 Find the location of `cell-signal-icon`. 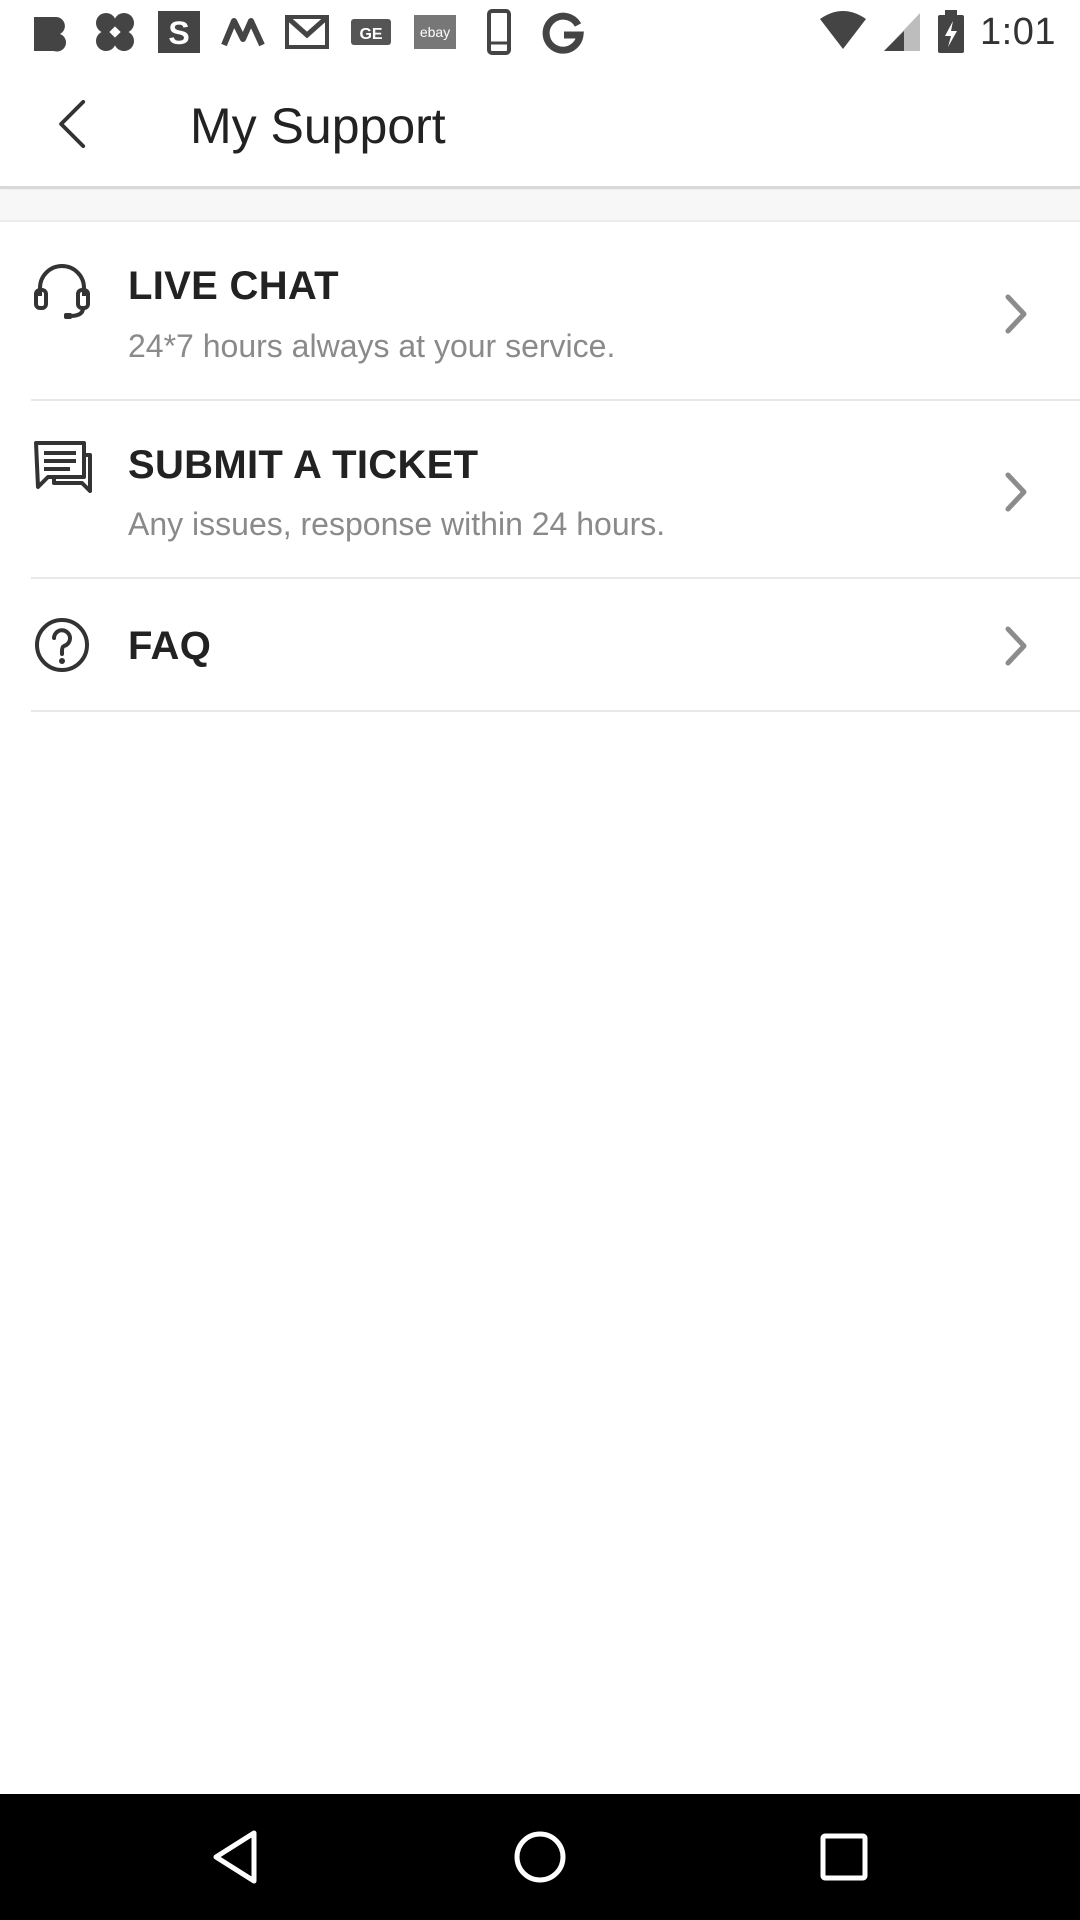

cell-signal-icon is located at coordinates (902, 32).